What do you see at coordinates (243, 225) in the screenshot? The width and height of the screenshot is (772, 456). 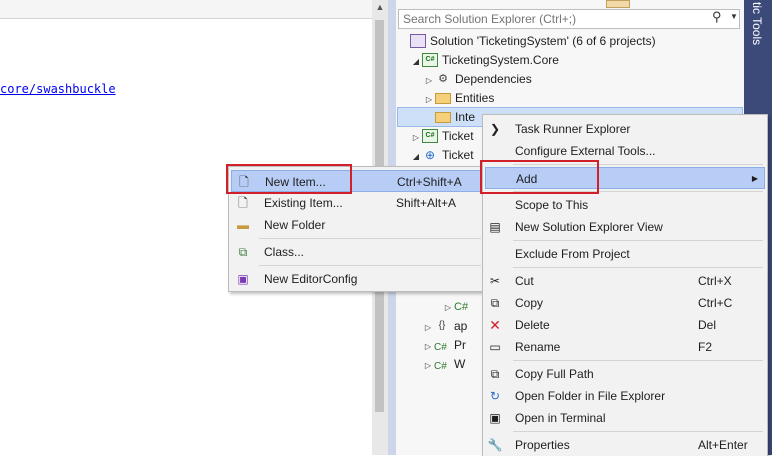 I see `new-folder-icon: ▬` at bounding box center [243, 225].